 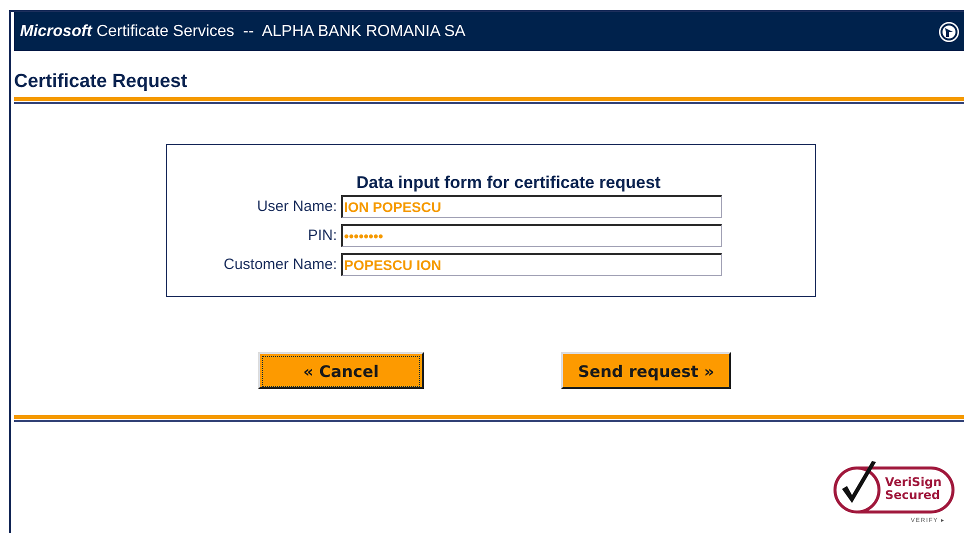 I want to click on verisign-badge: VeriSign Secured, so click(x=893, y=486).